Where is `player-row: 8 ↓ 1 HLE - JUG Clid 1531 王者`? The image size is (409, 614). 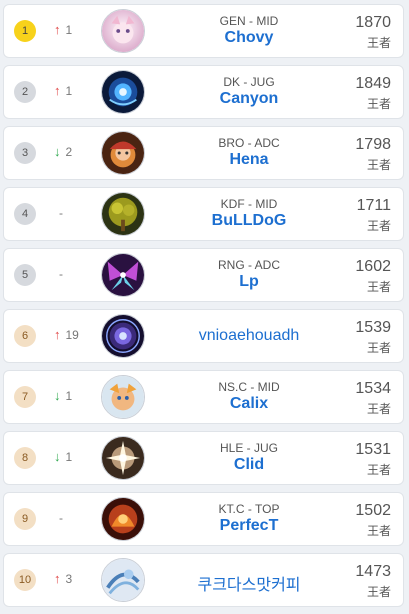 player-row: 8 ↓ 1 HLE - JUG Clid 1531 王者 is located at coordinates (203, 458).